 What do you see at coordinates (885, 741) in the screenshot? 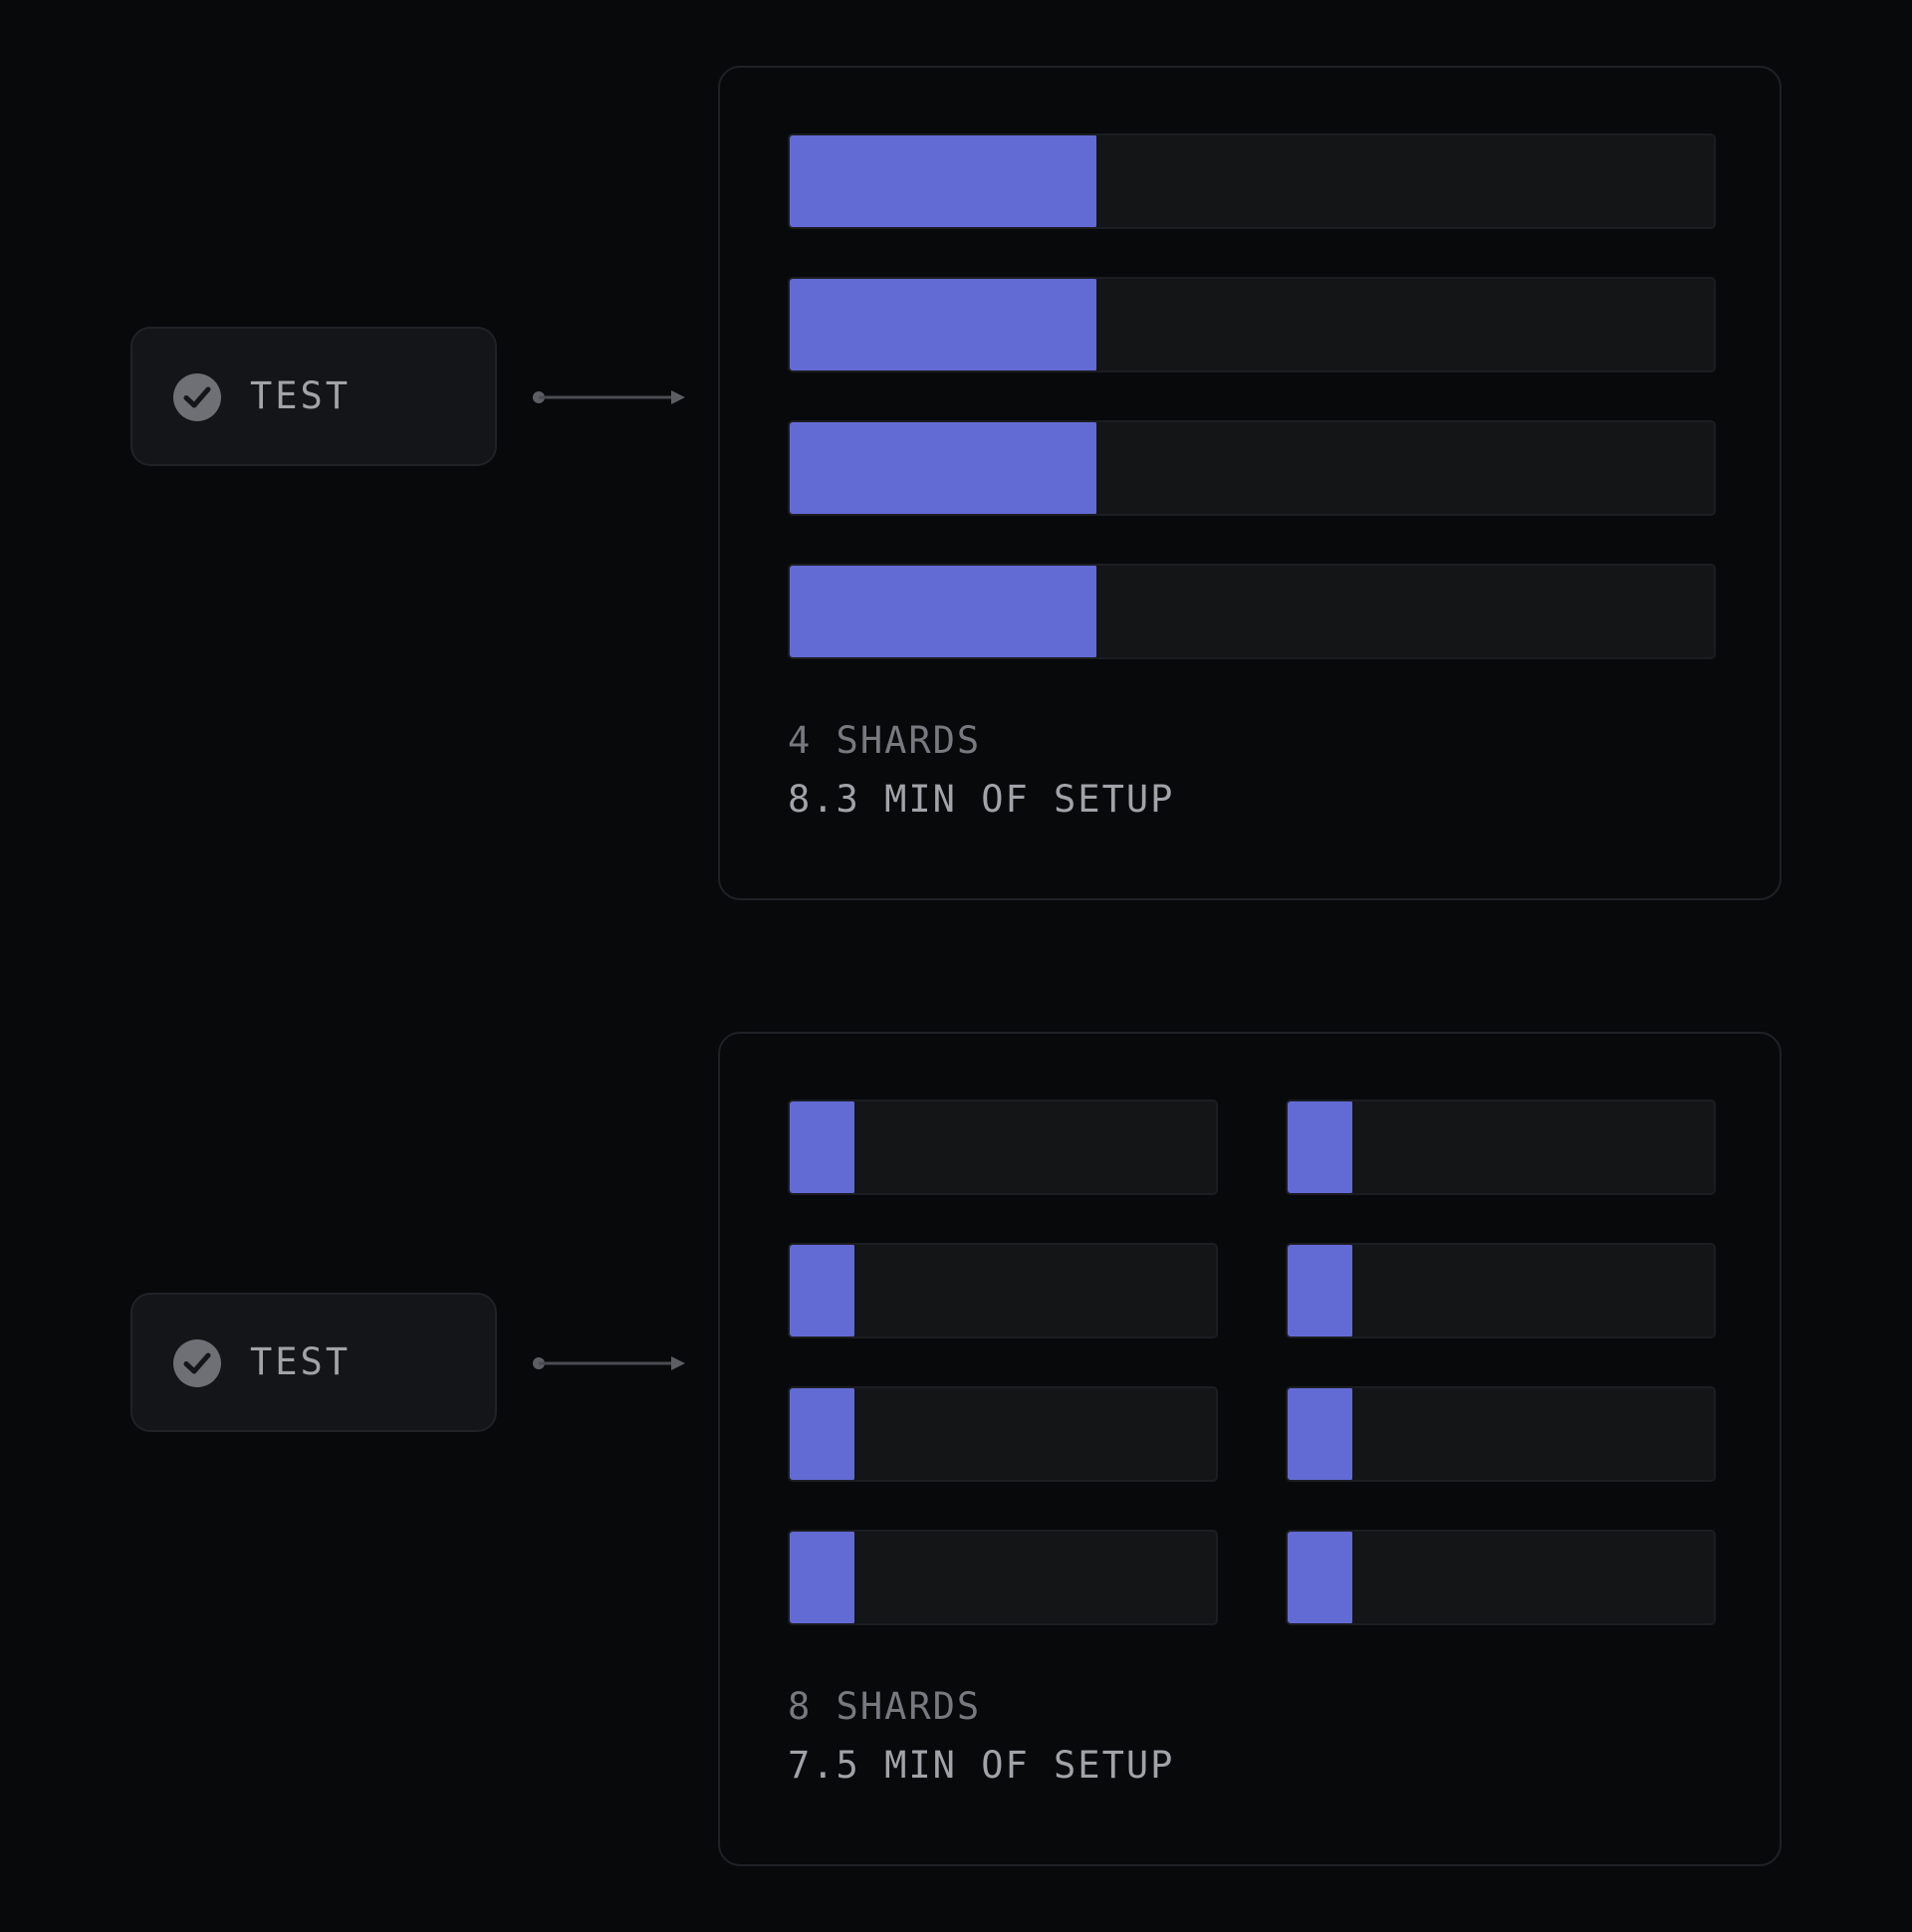
I see `shards-count-label: 4 SHARDS` at bounding box center [885, 741].